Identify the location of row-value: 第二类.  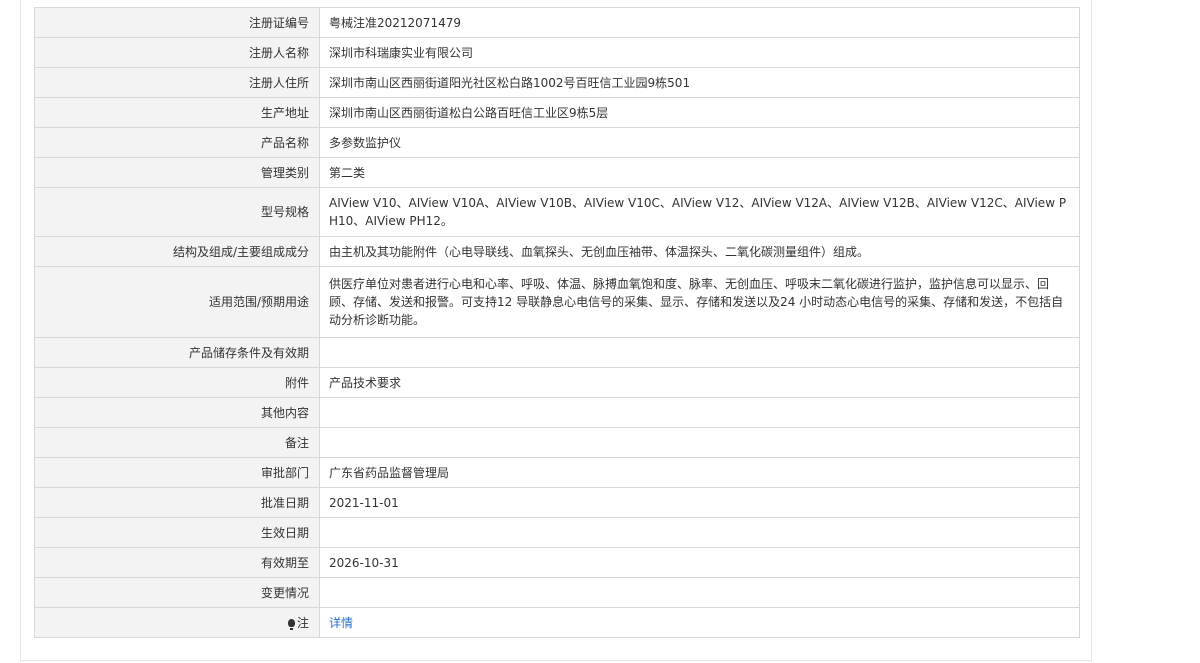
(699, 172).